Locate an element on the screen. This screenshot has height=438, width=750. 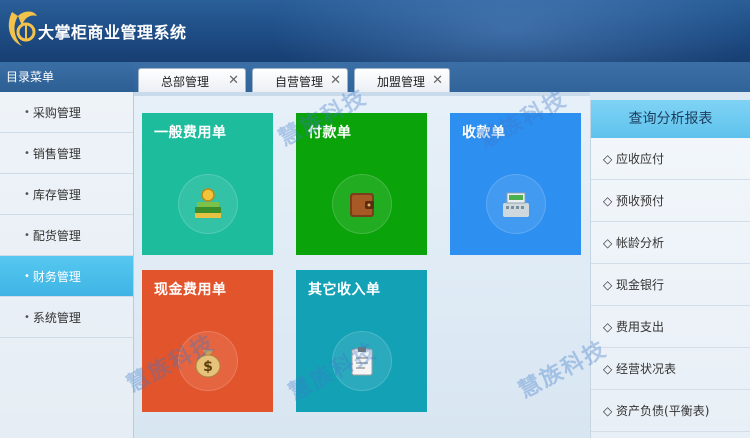
tile-receipt: 收款单 is located at coordinates (515, 184).